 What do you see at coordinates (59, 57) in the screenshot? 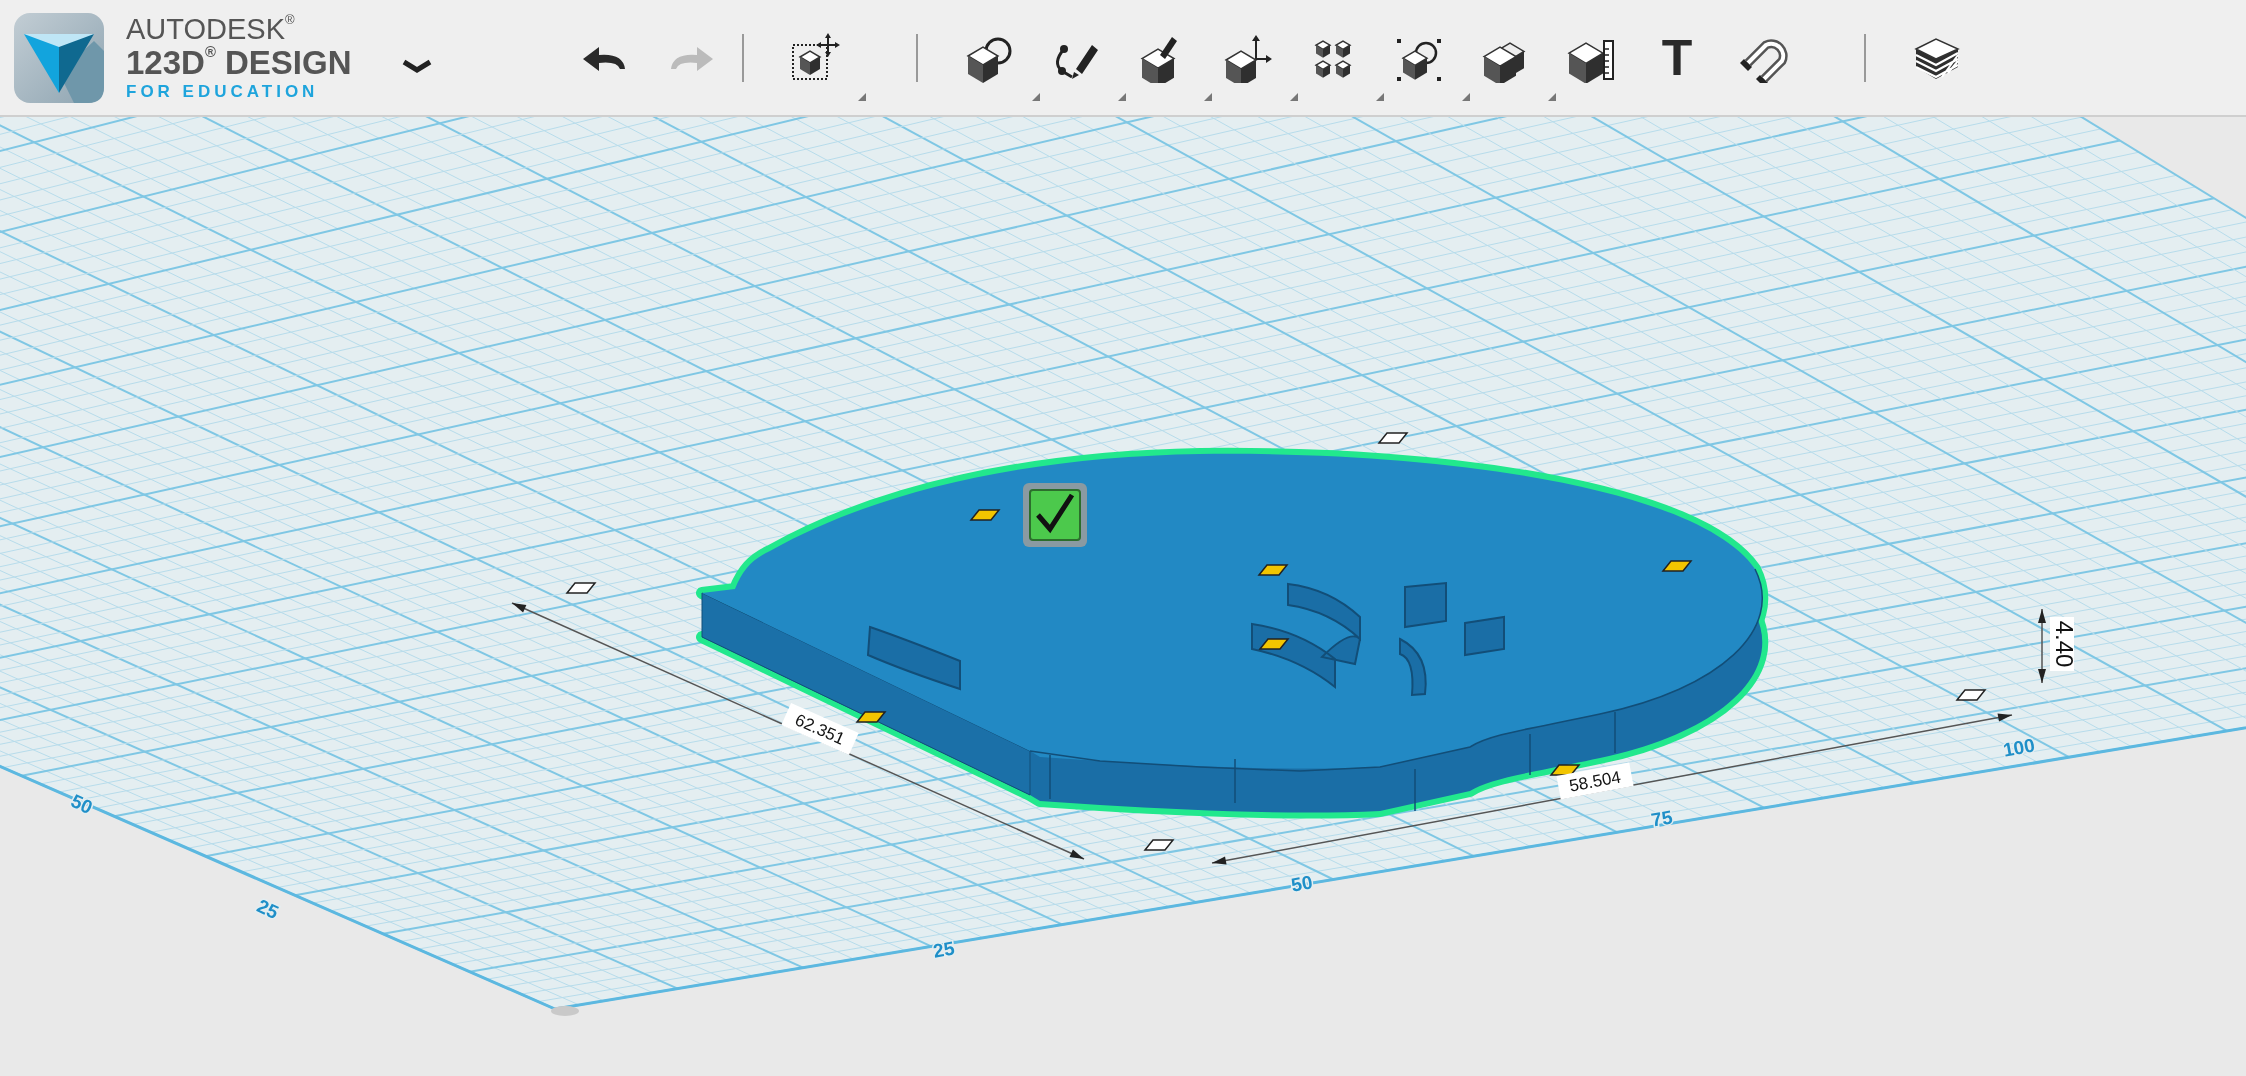
I see `app-logo-icon` at bounding box center [59, 57].